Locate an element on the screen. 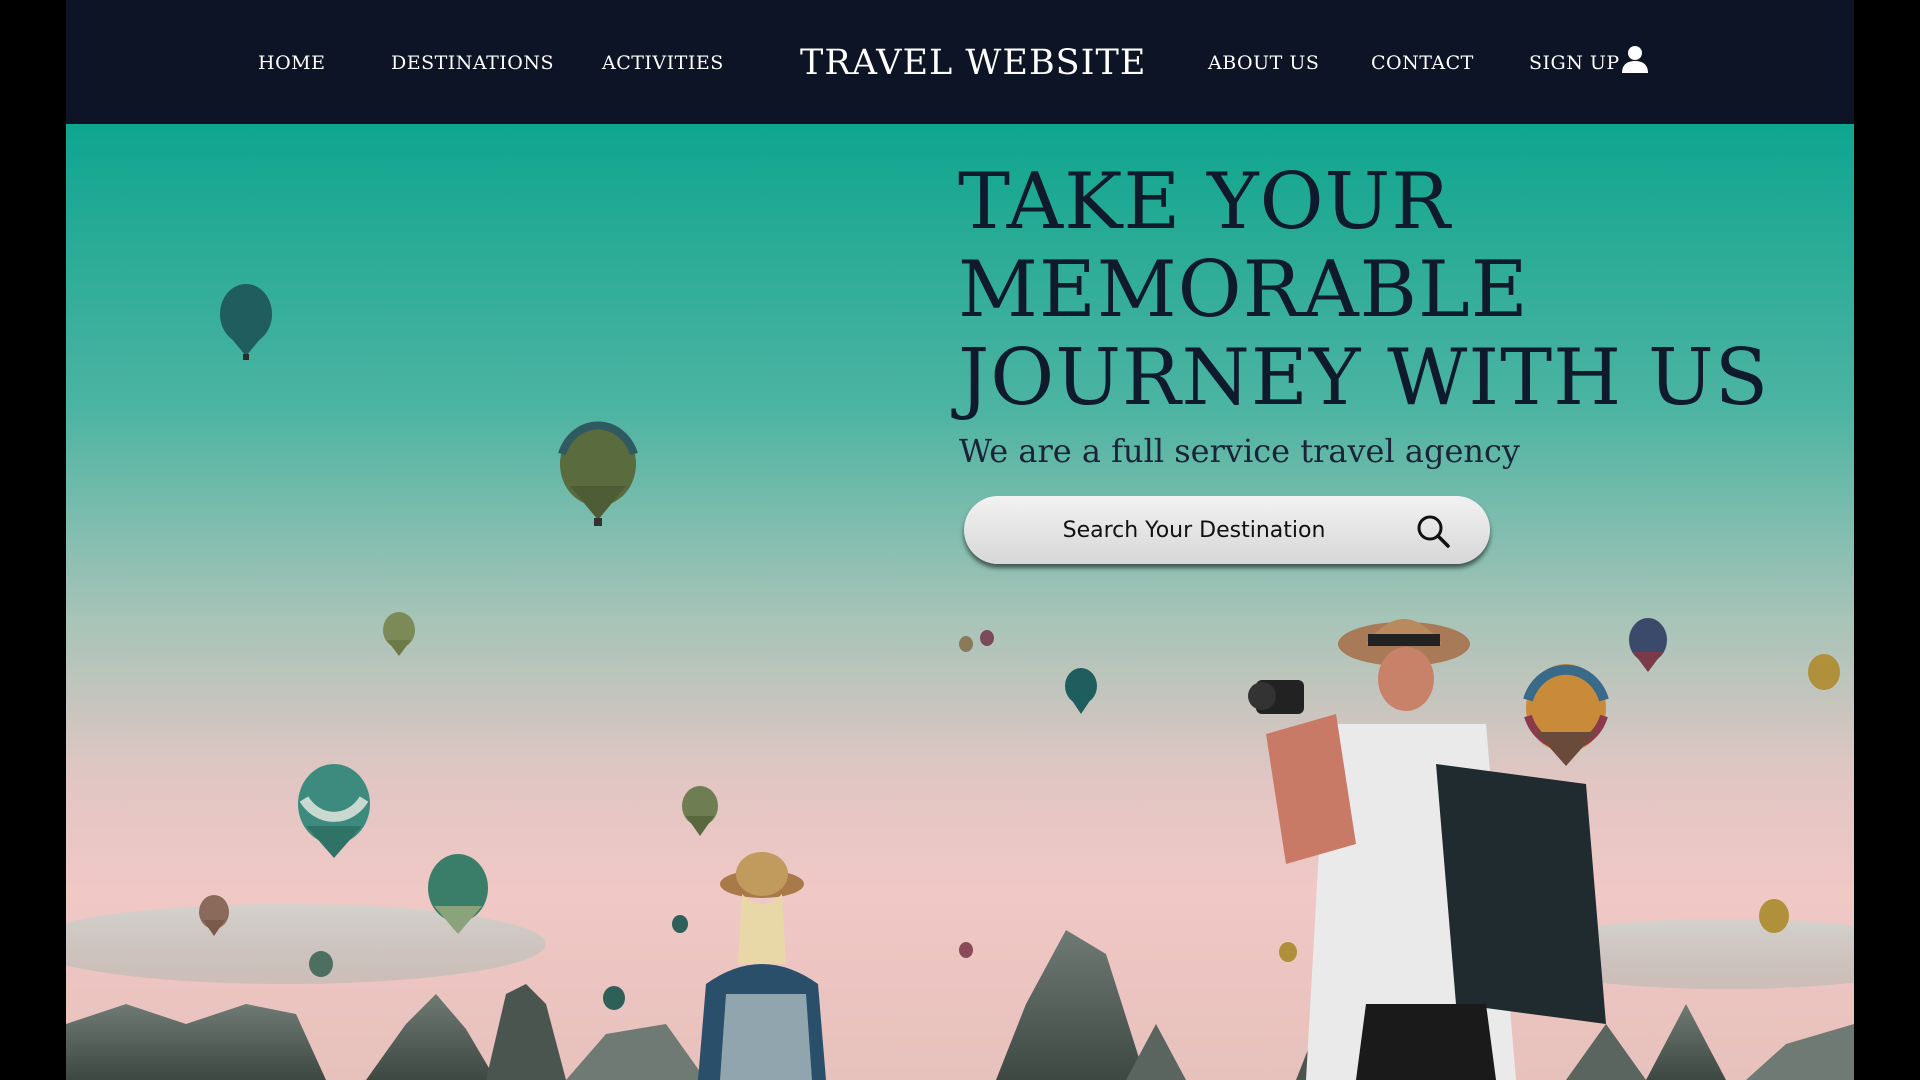 This screenshot has height=1080, width=1920. nav-destinations-link: DESTINATIONS is located at coordinates (472, 63).